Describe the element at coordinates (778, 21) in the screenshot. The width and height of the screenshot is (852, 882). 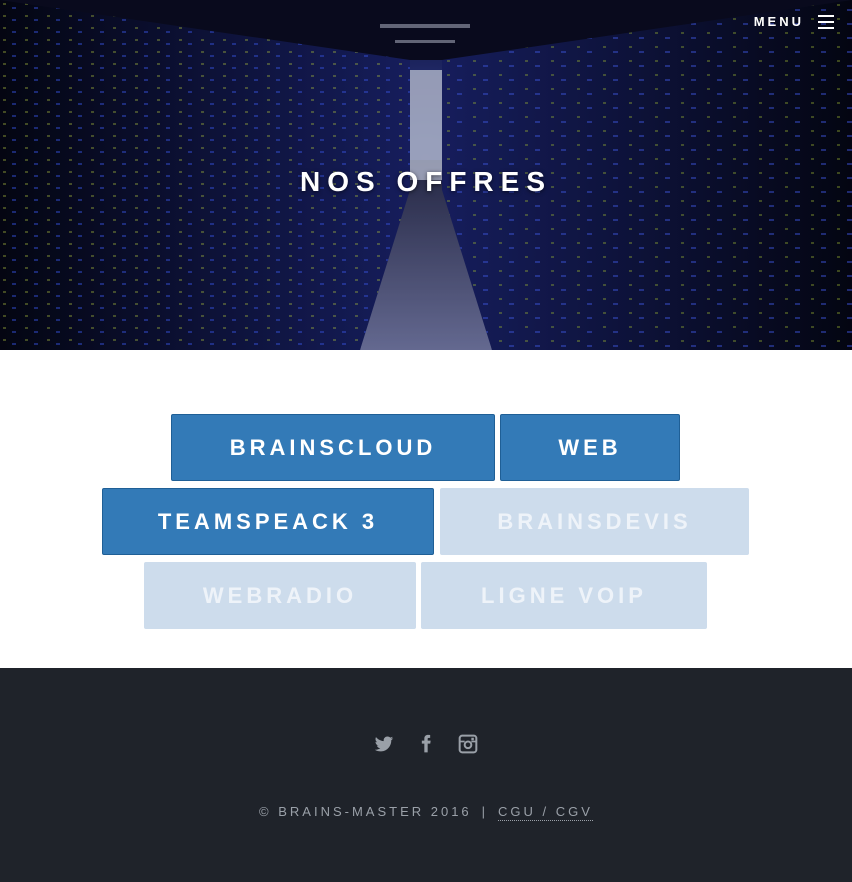
I see `menu-label: MENU` at that location.